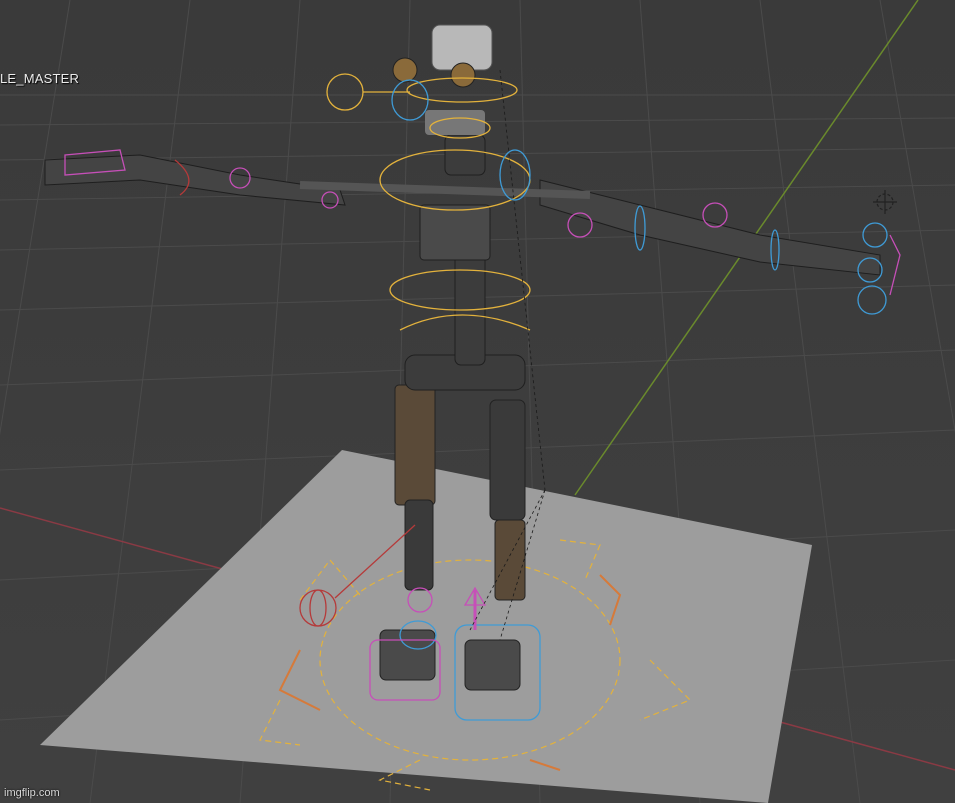  What do you see at coordinates (465, 262) in the screenshot?
I see `robot-torso` at bounding box center [465, 262].